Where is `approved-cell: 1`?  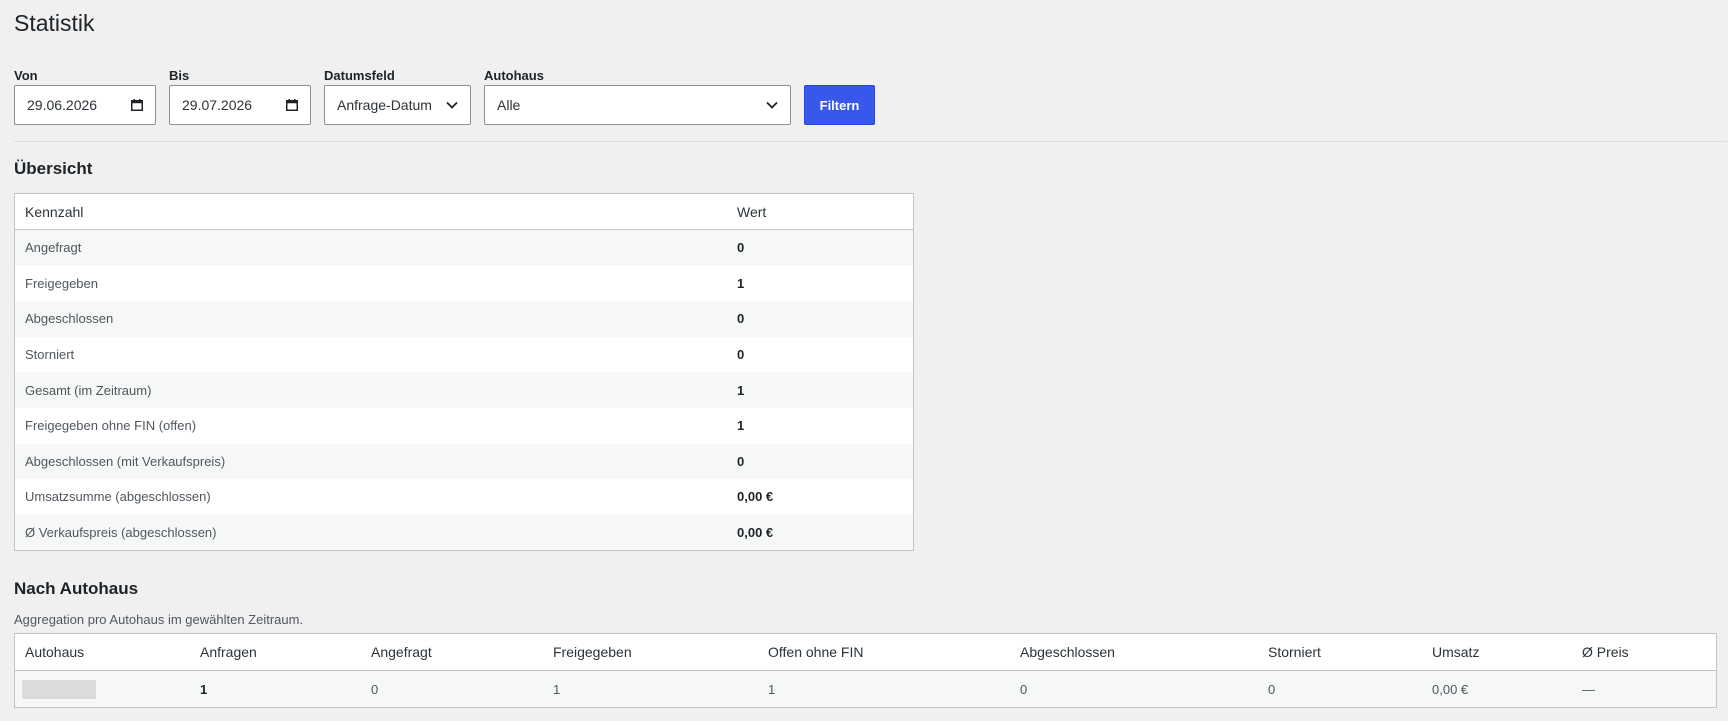
approved-cell: 1 is located at coordinates (650, 689).